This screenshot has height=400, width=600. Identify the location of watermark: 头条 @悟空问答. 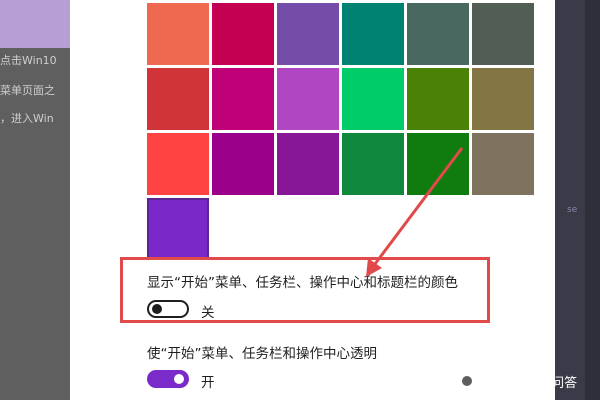
(527, 381).